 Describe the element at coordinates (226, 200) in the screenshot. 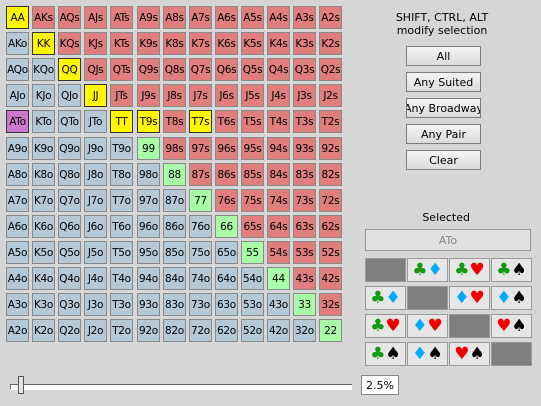

I see `hand-cell-76s: 76s` at that location.